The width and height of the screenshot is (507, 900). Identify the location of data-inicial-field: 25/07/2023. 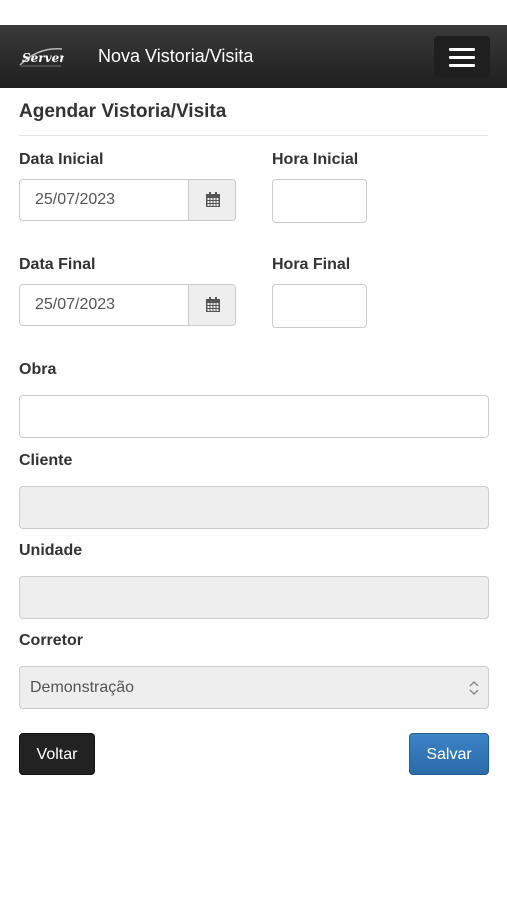
(127, 200).